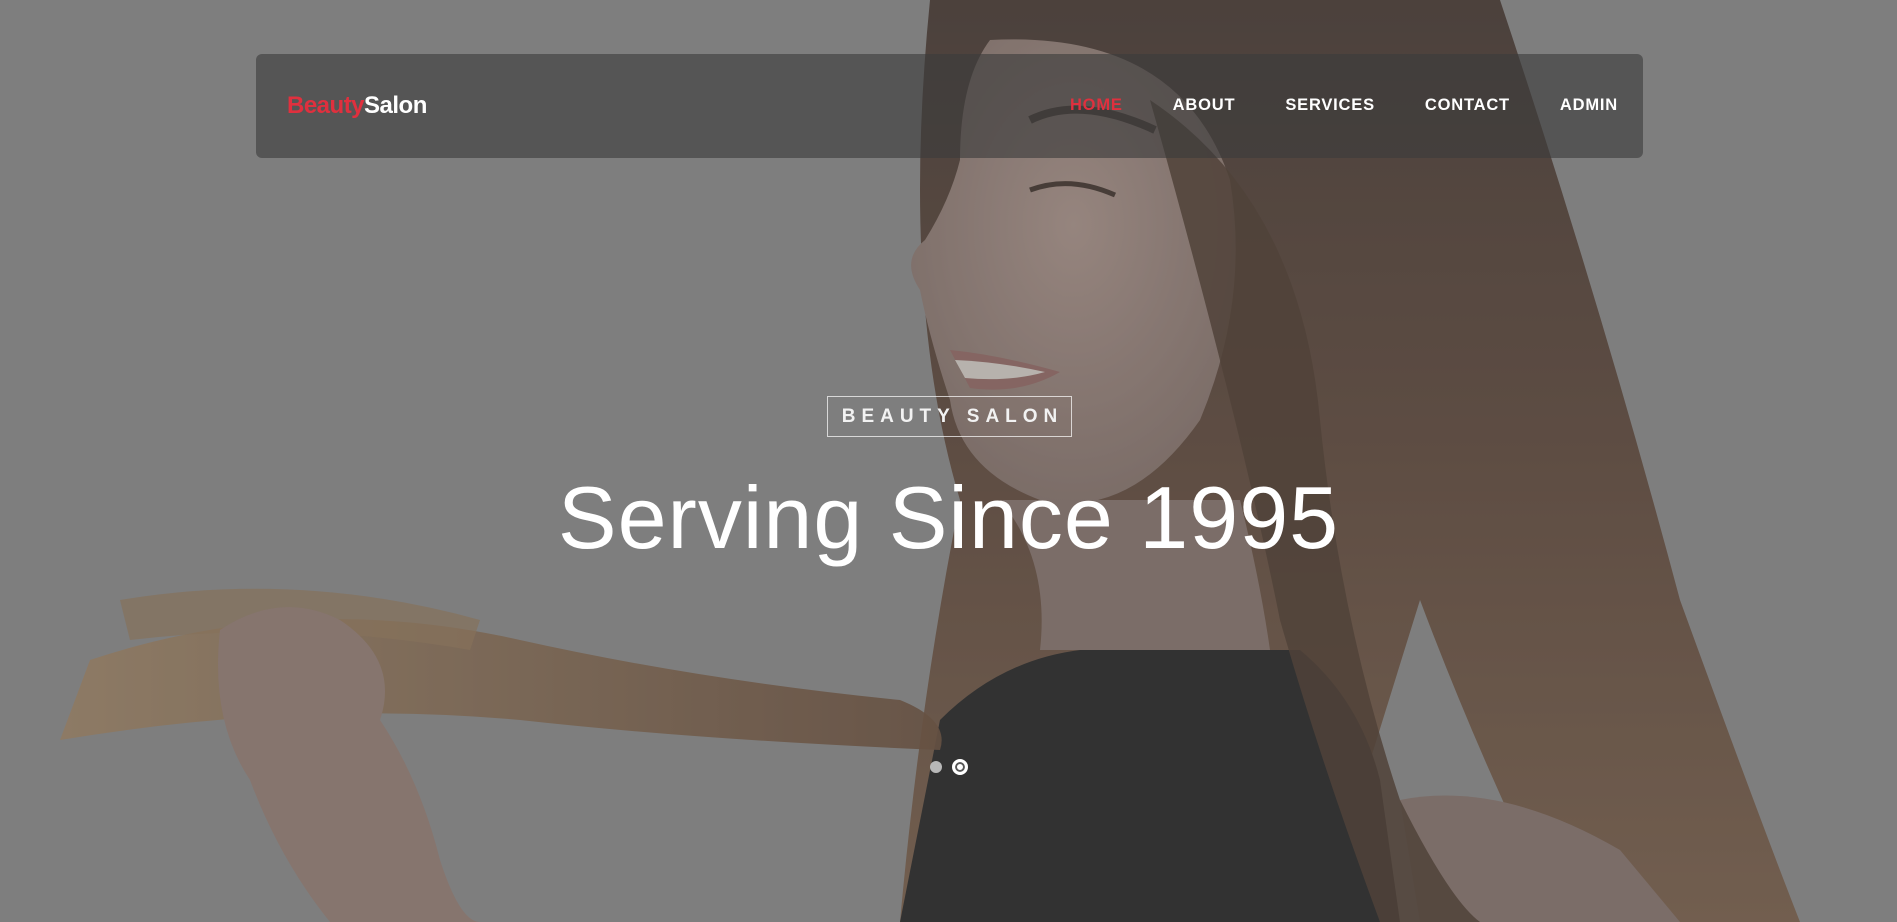  Describe the element at coordinates (395, 105) in the screenshot. I see `brand-part-salon: Salon` at that location.